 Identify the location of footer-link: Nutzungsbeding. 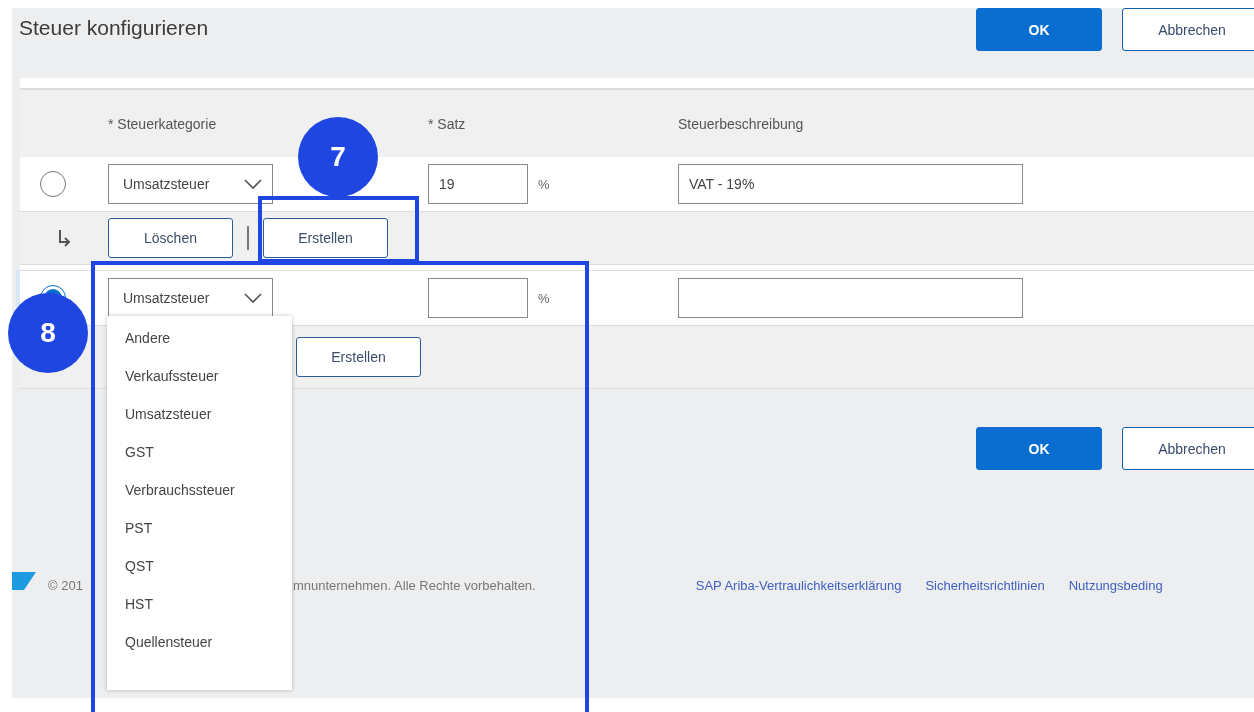
(1115, 585).